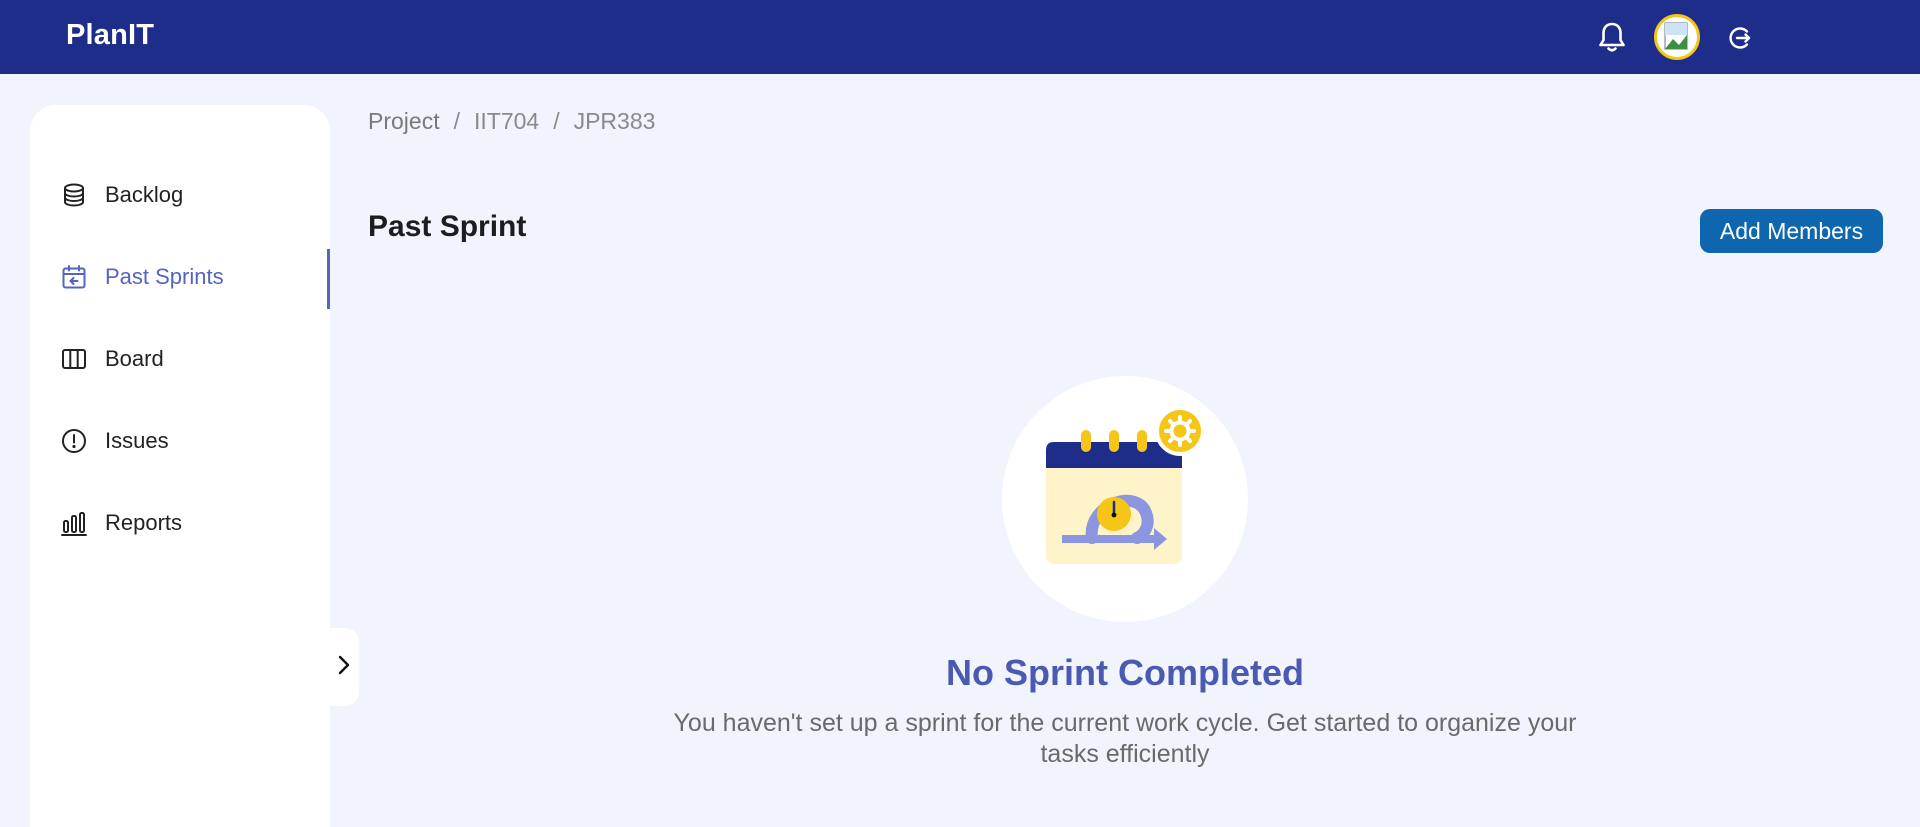 The image size is (1920, 827). What do you see at coordinates (180, 359) in the screenshot?
I see `sidebar-item-board: Board` at bounding box center [180, 359].